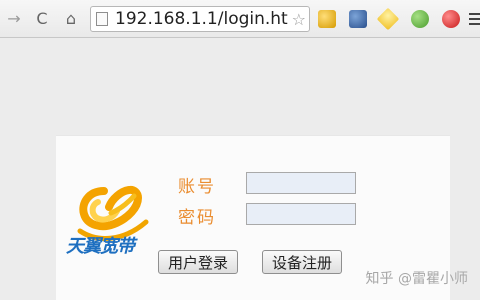 This screenshot has width=480, height=300. I want to click on browser-toolbar: → C ⌂ 192.168.1.1/login.htm ☆, so click(240, 19).